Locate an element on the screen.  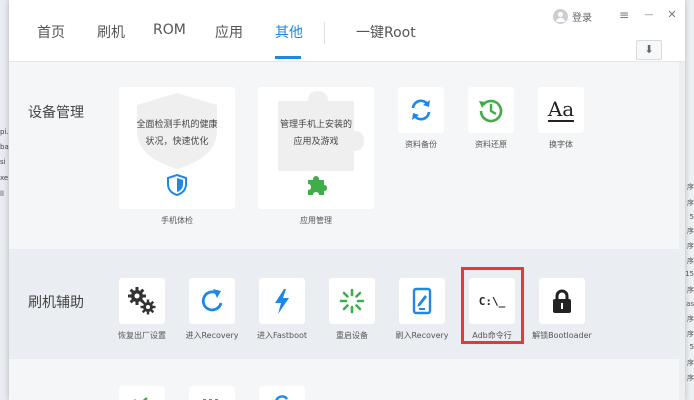
tab-apps: 应用 is located at coordinates (229, 32).